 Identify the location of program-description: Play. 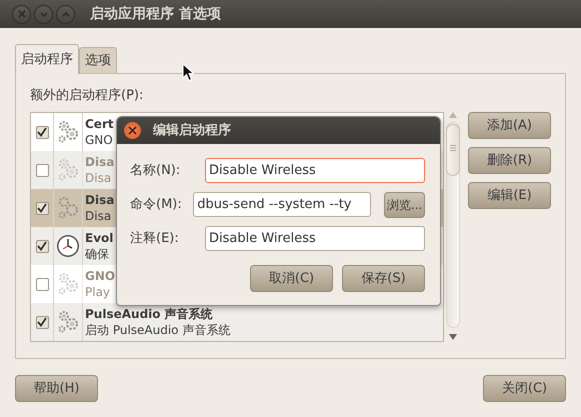
(98, 292).